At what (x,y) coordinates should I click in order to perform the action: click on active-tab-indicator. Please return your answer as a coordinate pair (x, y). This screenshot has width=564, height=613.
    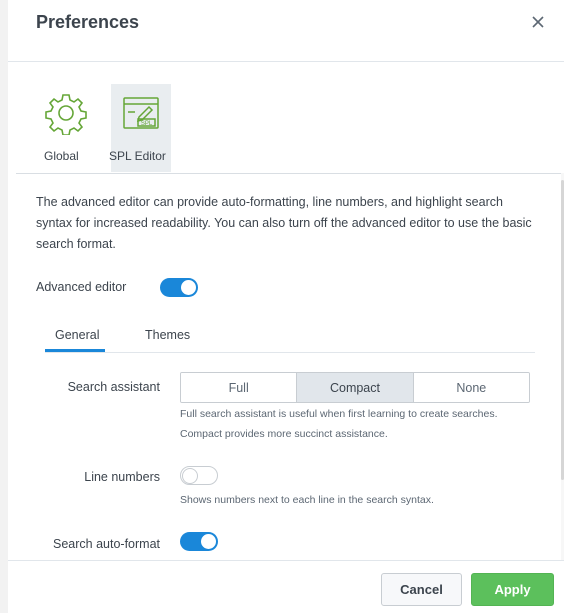
    Looking at the image, I should click on (75, 350).